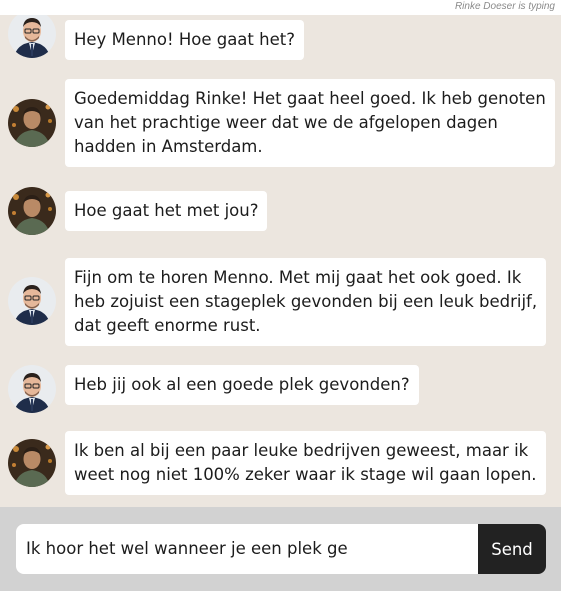 The width and height of the screenshot is (561, 591). Describe the element at coordinates (512, 549) in the screenshot. I see `send-button: Send` at that location.